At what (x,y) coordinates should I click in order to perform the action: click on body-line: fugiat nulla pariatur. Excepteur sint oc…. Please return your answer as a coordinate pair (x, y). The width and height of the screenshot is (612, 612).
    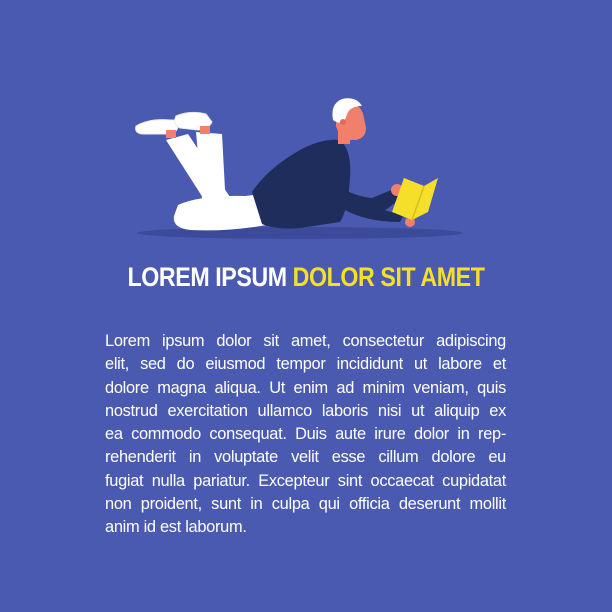
    Looking at the image, I should click on (305, 480).